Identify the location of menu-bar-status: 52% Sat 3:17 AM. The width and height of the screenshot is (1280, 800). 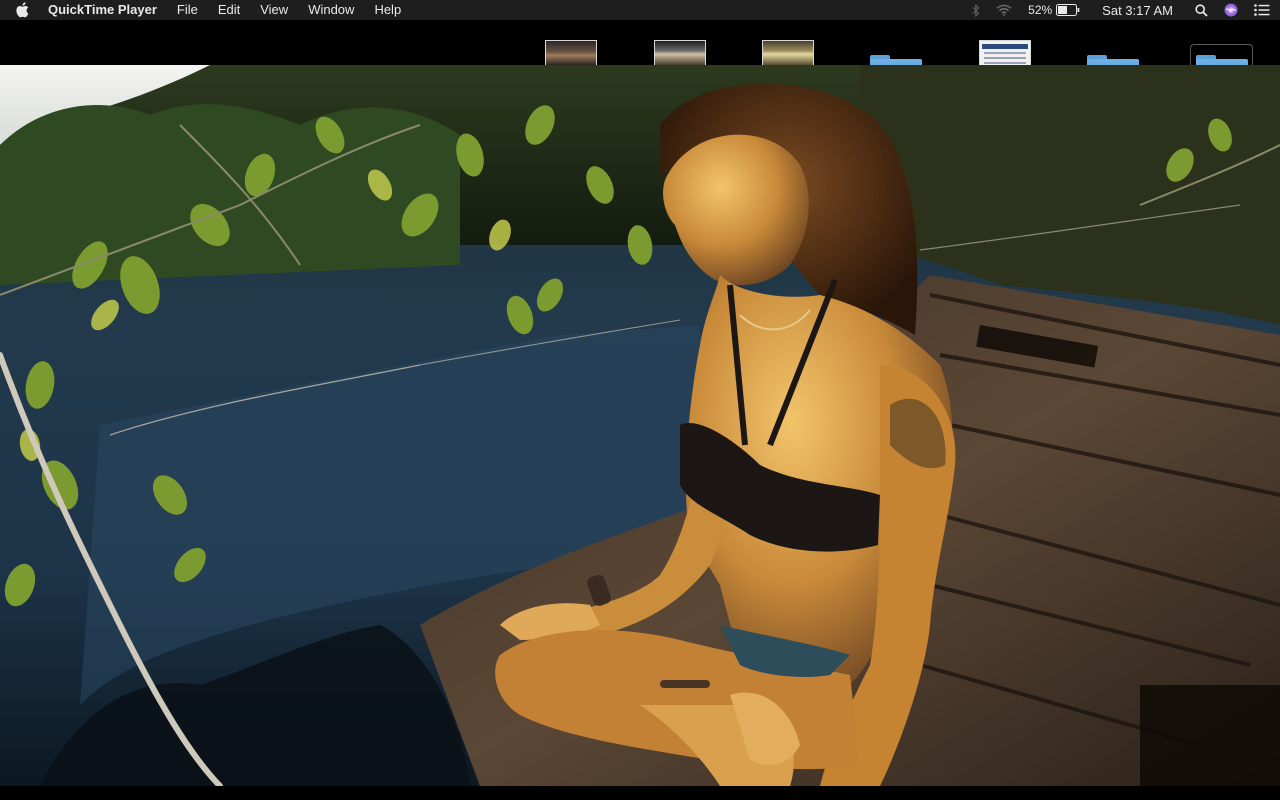
(1122, 10).